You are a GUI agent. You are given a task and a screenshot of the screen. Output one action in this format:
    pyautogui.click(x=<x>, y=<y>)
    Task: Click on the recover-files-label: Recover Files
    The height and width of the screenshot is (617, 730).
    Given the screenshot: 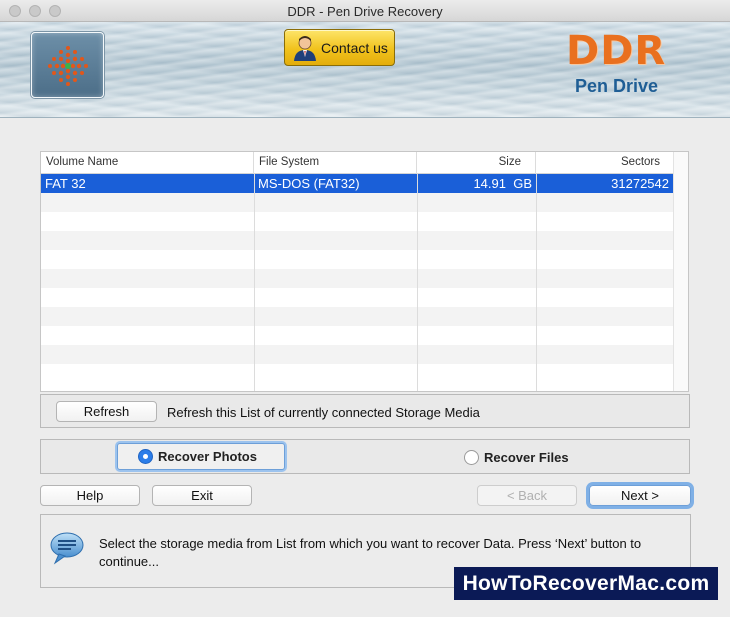 What is the action you would take?
    pyautogui.click(x=526, y=457)
    